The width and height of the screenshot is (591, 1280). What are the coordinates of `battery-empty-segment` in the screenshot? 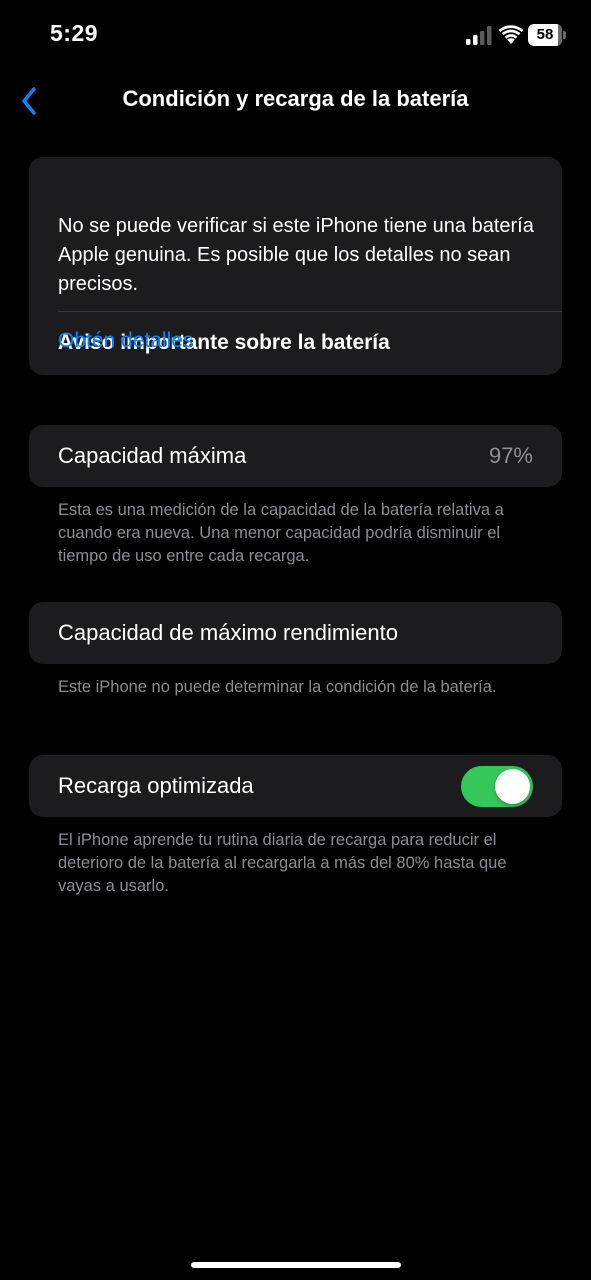 It's located at (560, 35).